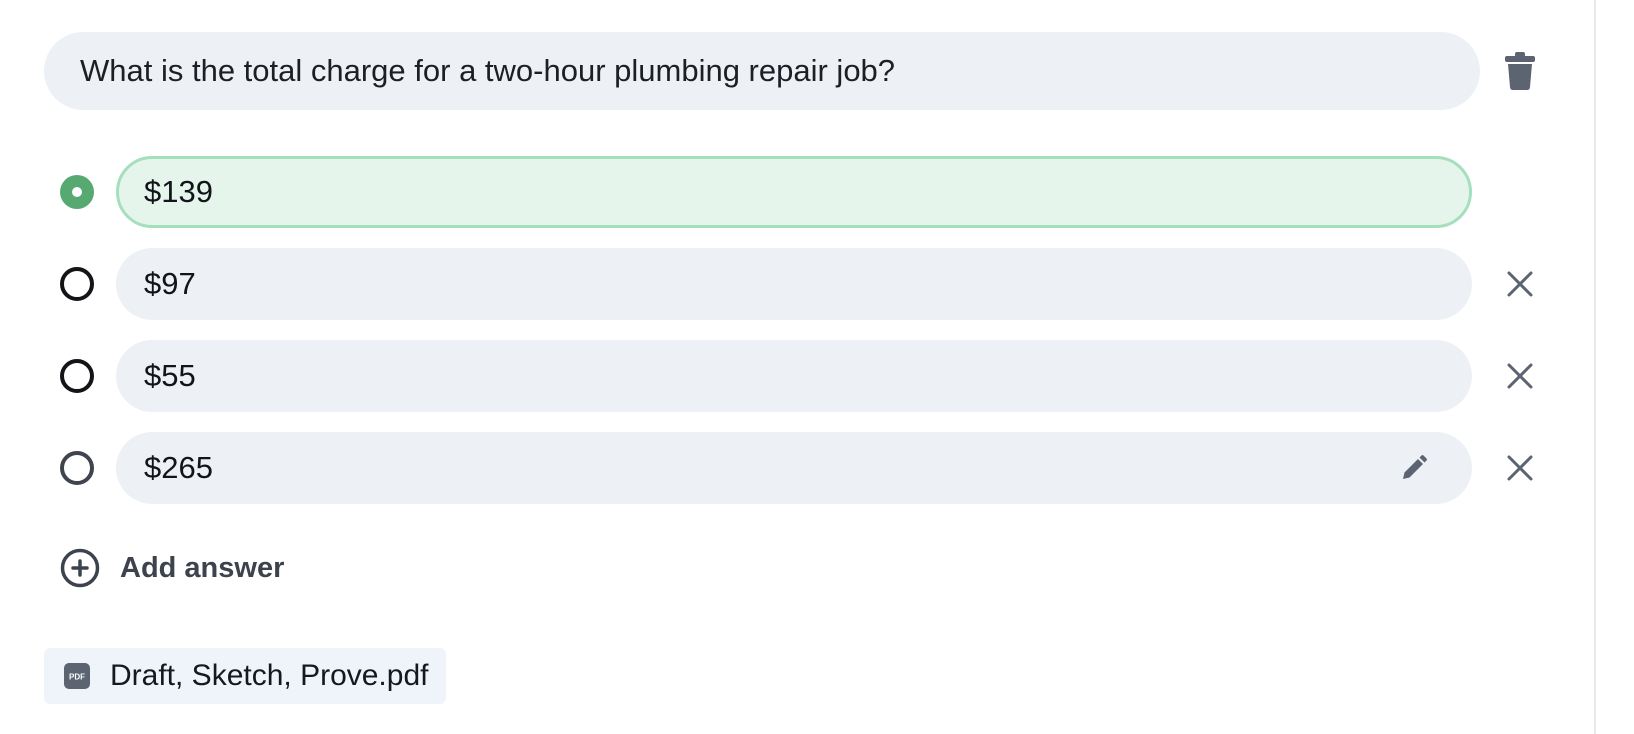 This screenshot has width=1634, height=734. I want to click on answer-option: $55, so click(797, 376).